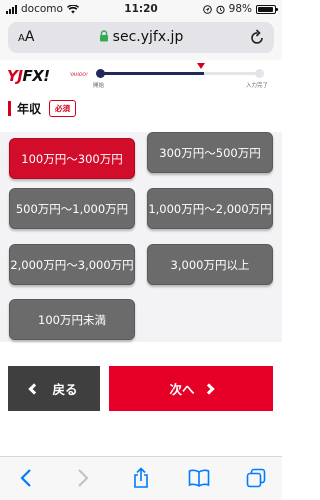  Describe the element at coordinates (99, 86) in the screenshot. I see `progress-start-label: 開始` at that location.